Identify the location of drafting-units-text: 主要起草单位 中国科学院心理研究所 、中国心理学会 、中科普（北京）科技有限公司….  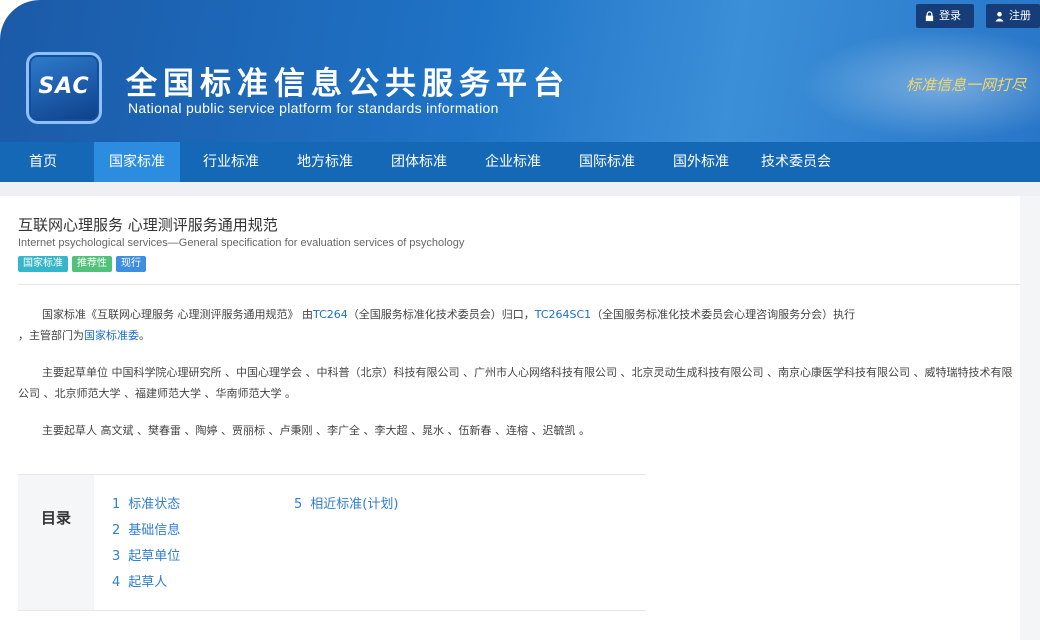
(515, 383).